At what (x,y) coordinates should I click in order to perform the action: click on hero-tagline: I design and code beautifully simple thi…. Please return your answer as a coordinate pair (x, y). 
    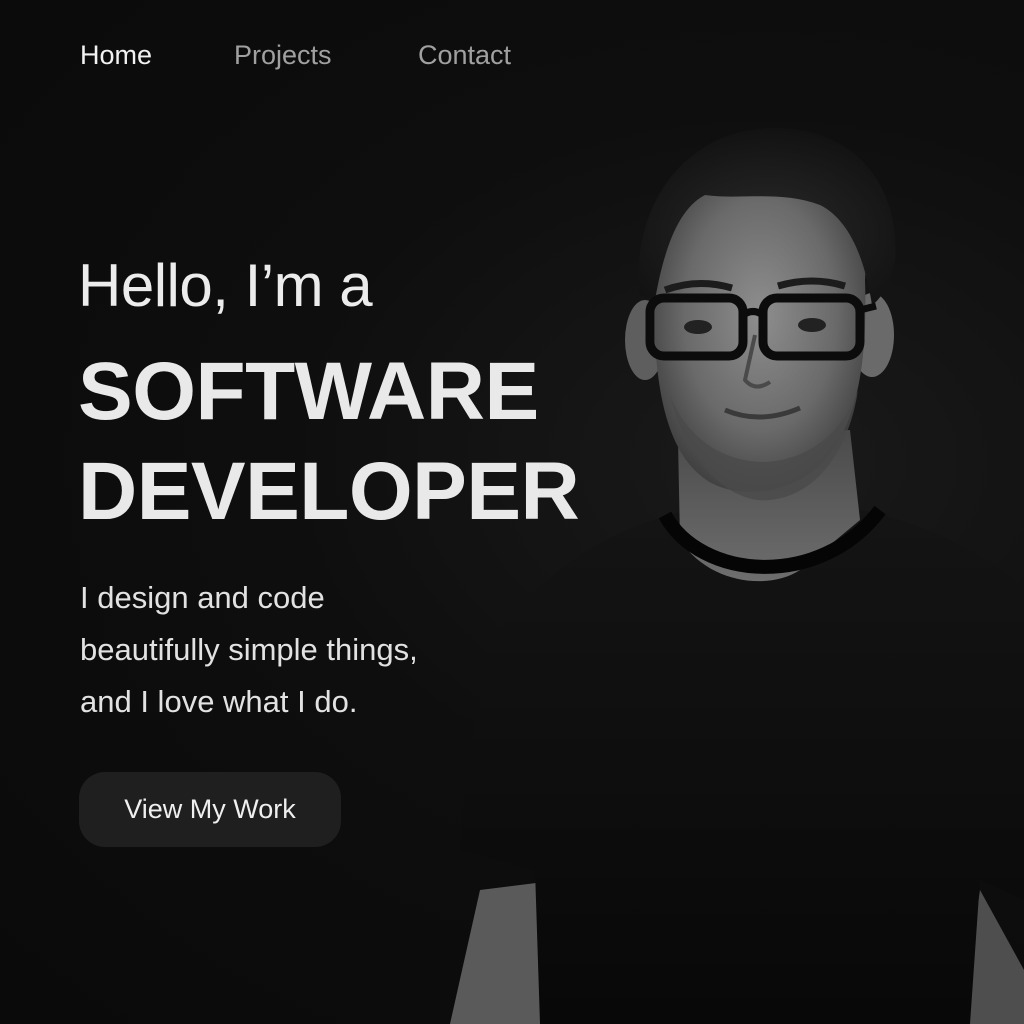
    Looking at the image, I should click on (300, 650).